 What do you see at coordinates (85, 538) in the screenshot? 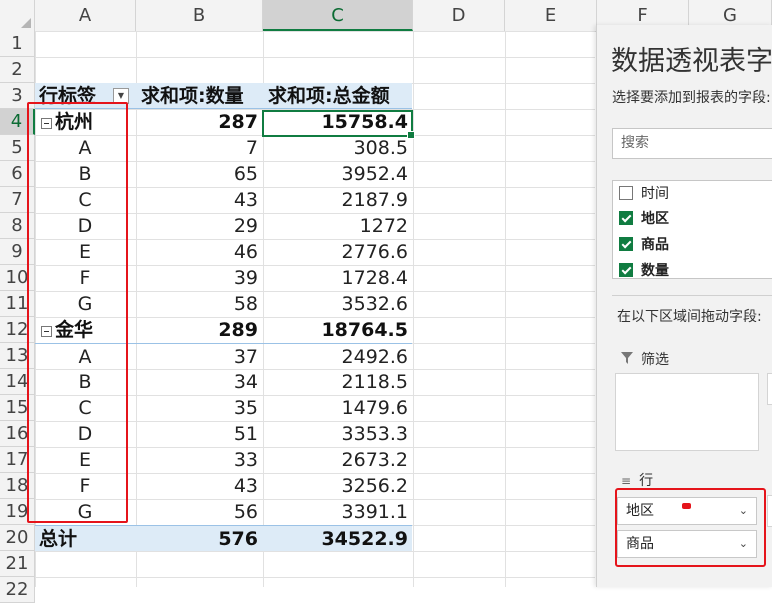
I see `pivot-total-label: 总计` at bounding box center [85, 538].